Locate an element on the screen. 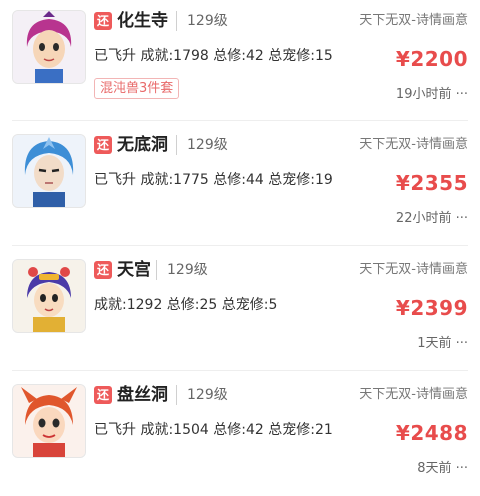 The image size is (480, 496). sect-name: 天宫 is located at coordinates (134, 270).